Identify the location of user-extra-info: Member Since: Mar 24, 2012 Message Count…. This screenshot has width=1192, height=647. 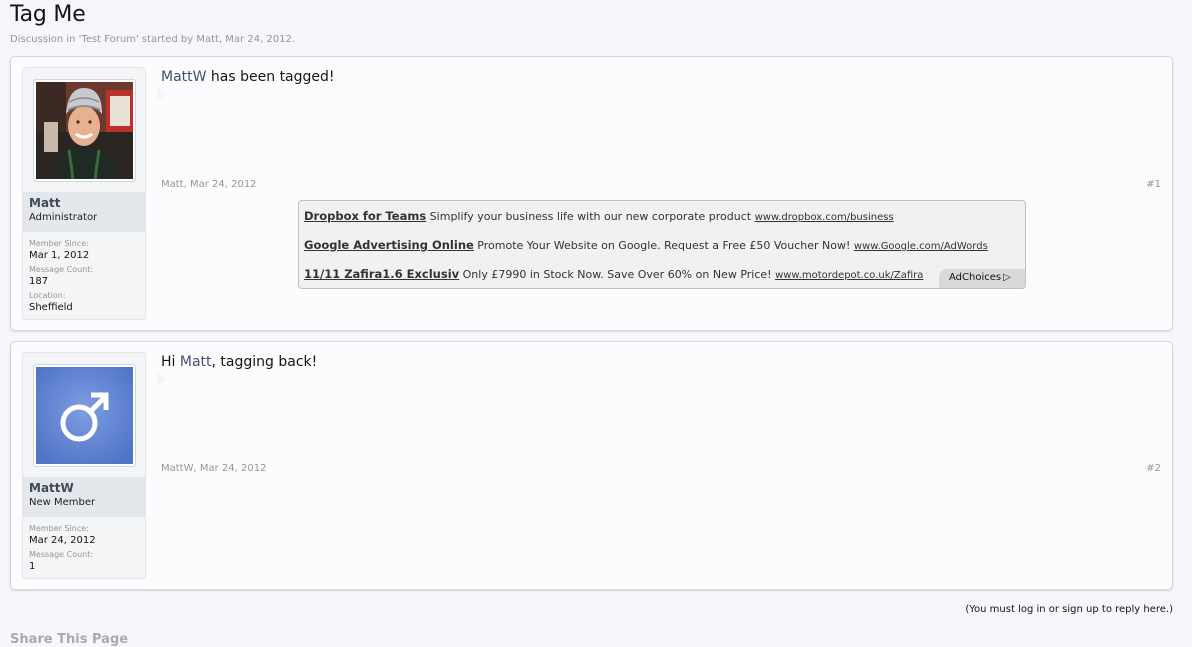
(85, 549).